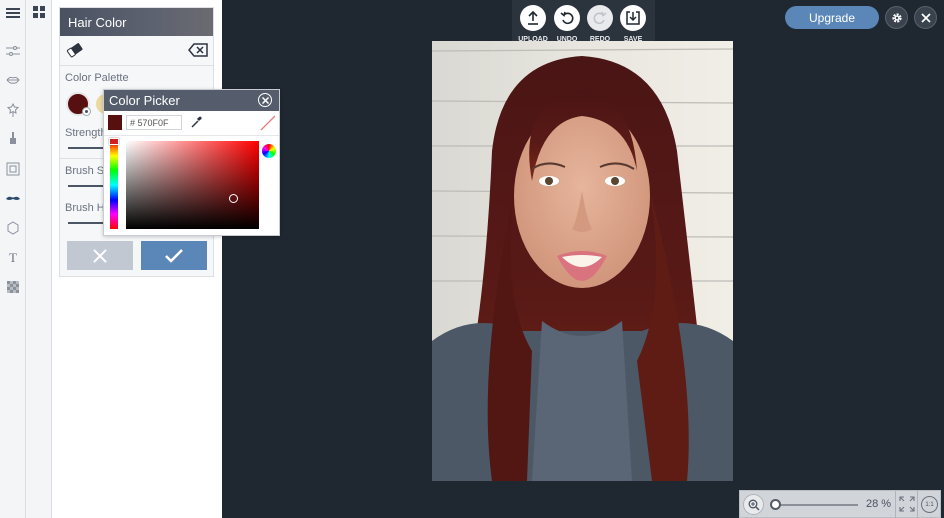 The height and width of the screenshot is (518, 944). I want to click on hue-slider, so click(114, 185).